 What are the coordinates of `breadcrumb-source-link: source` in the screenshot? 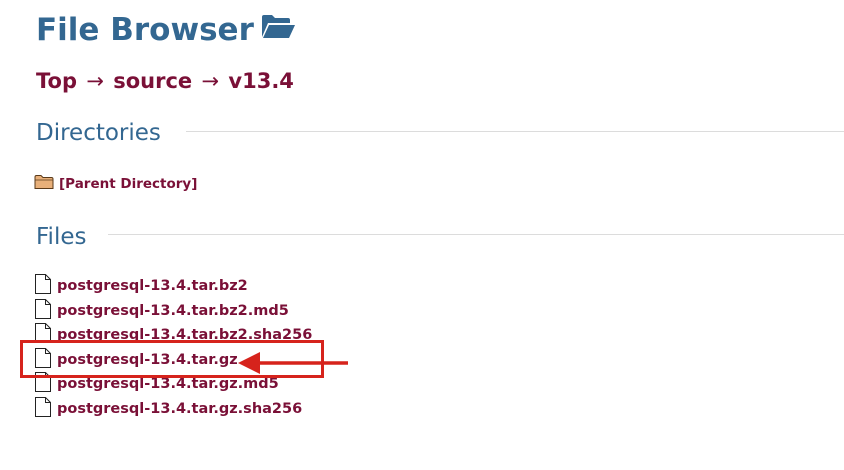 It's located at (152, 81).